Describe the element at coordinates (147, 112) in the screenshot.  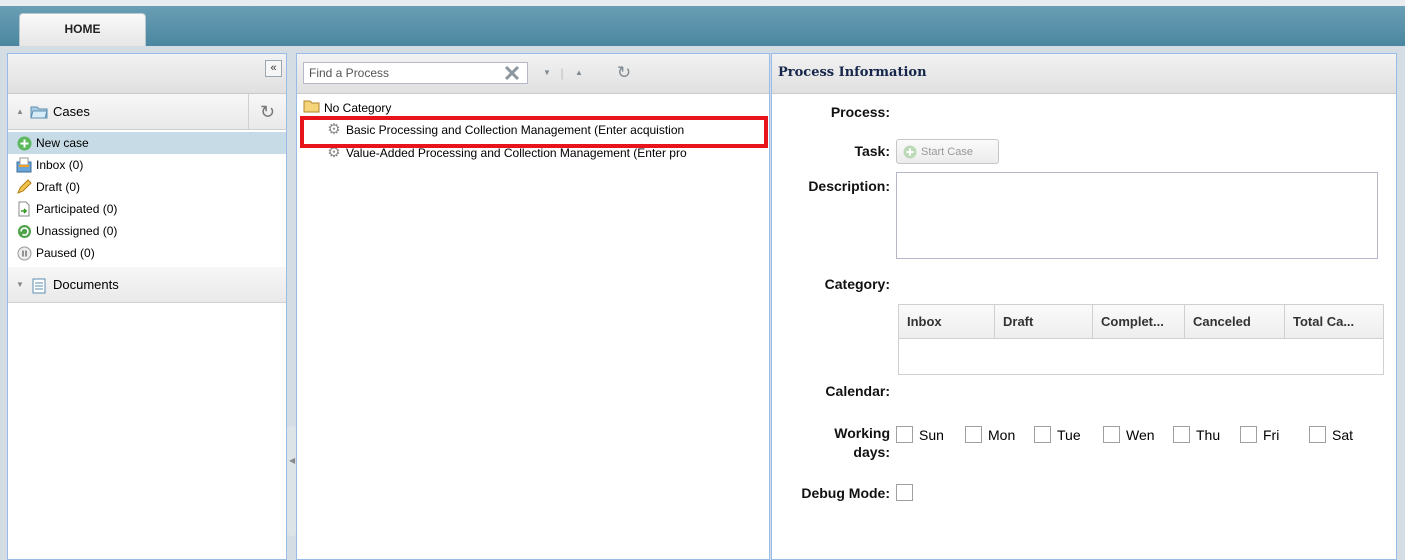
I see `cases-accordion-header: ▲ Cases ↻` at that location.